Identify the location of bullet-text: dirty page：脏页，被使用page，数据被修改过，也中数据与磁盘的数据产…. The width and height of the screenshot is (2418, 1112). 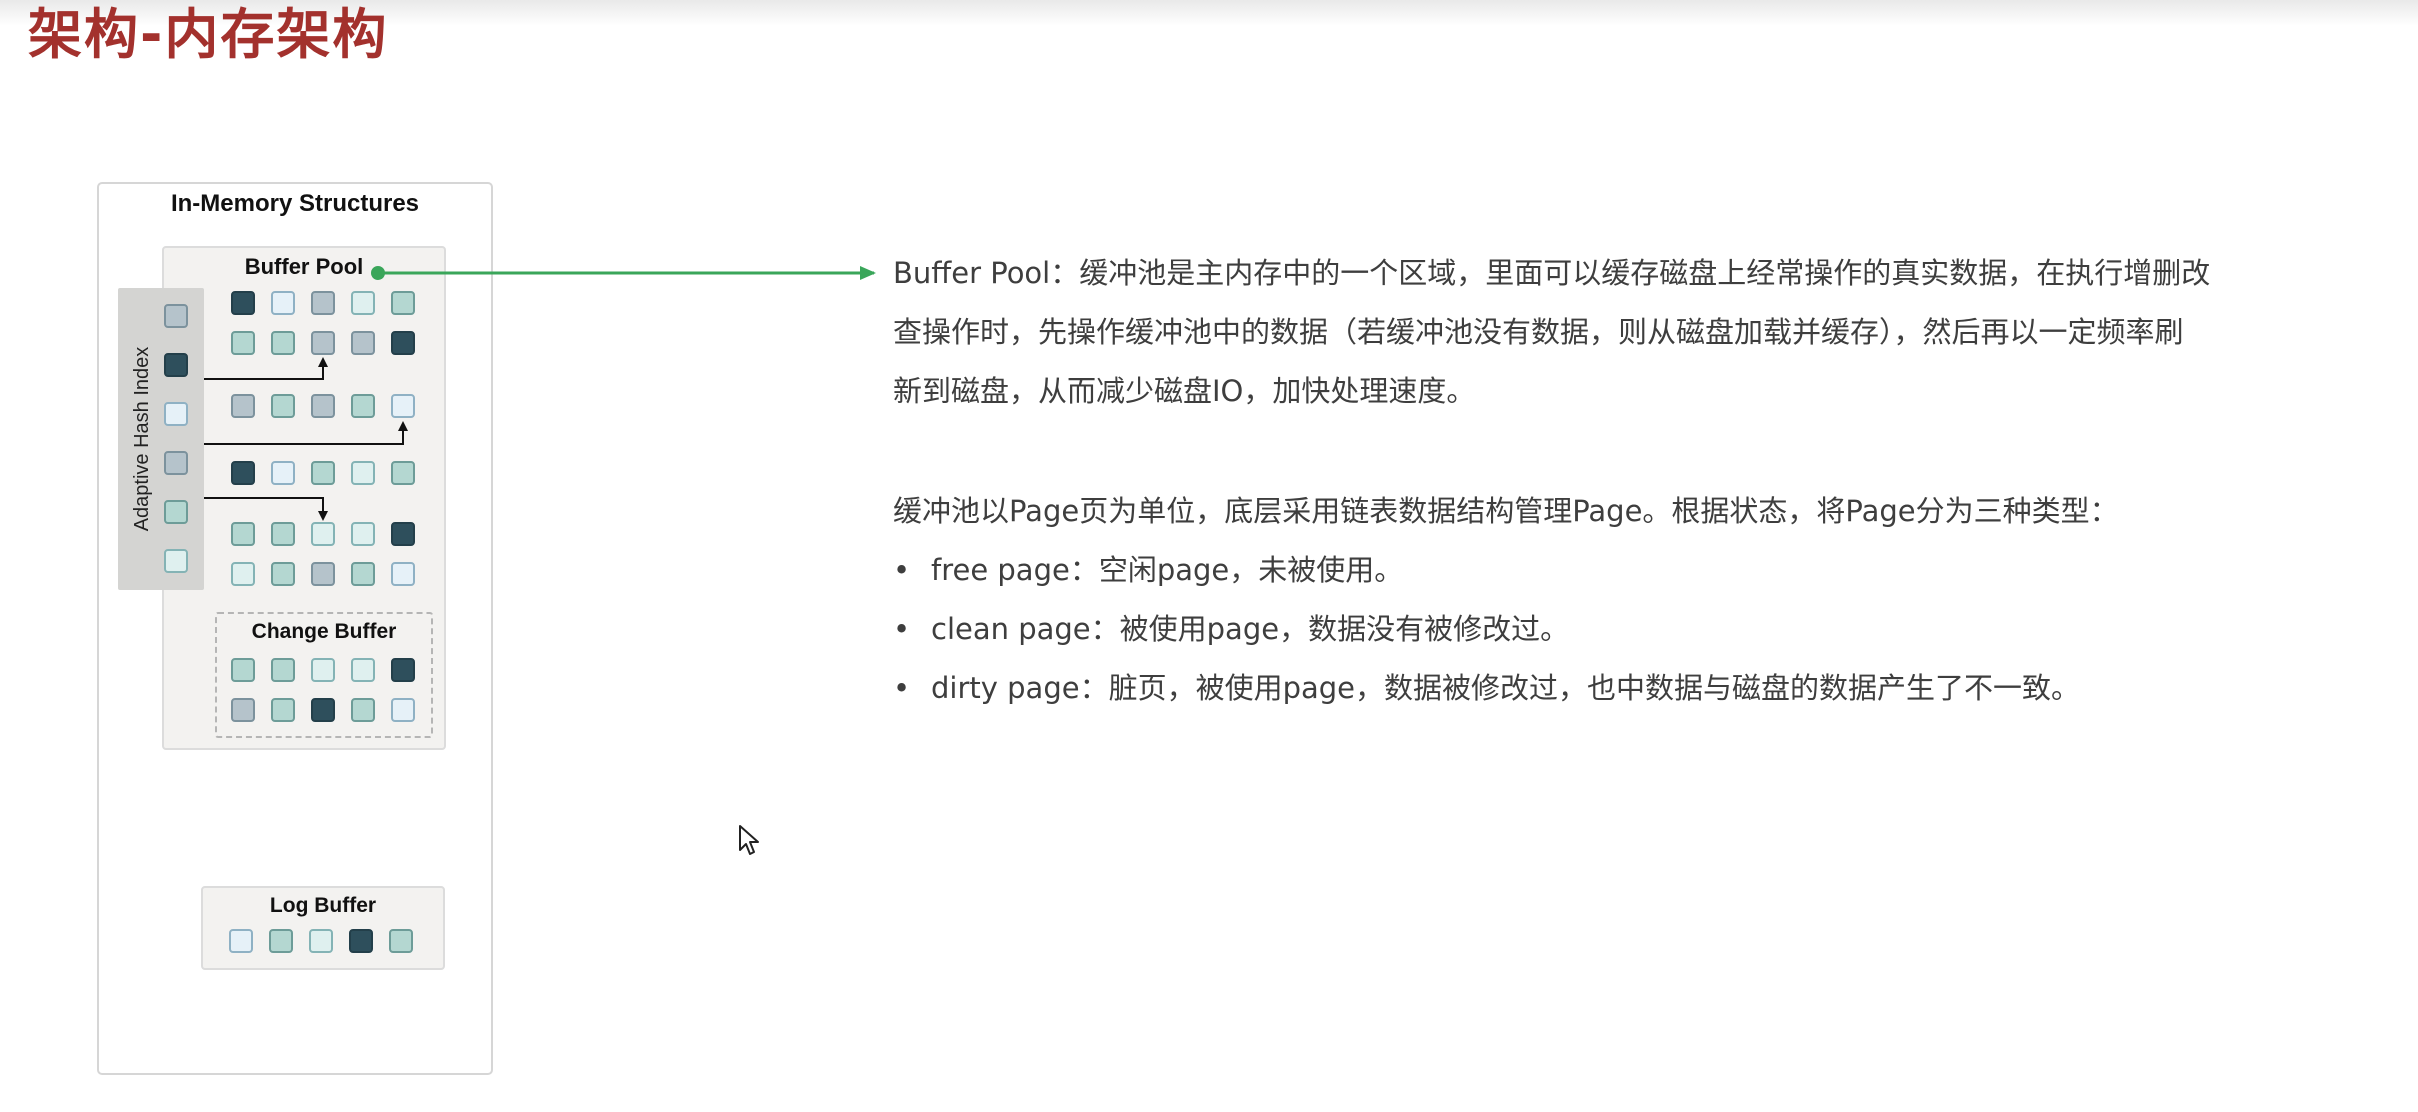
(1505, 688).